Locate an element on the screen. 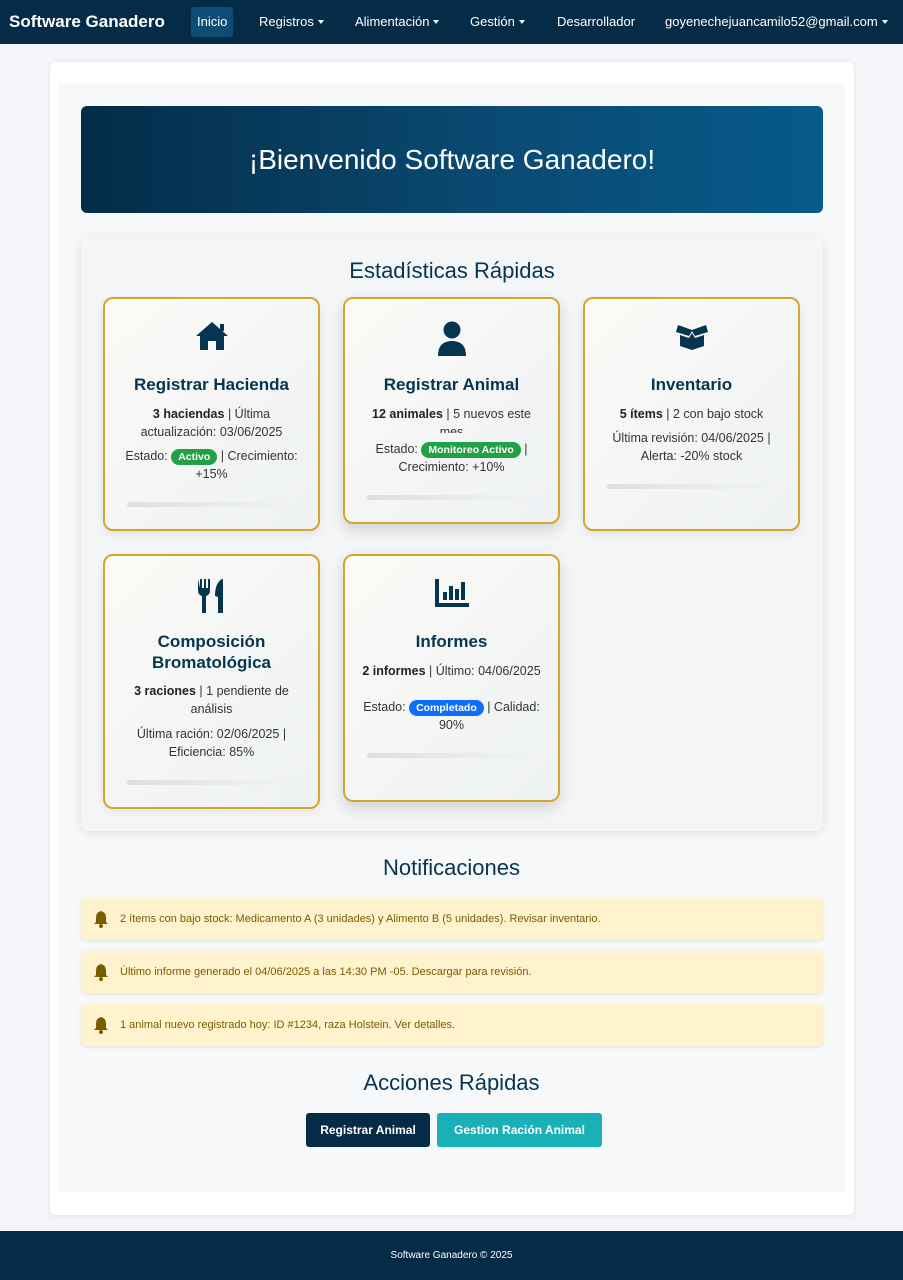 This screenshot has height=1280, width=903. card-title: Informes is located at coordinates (451, 641).